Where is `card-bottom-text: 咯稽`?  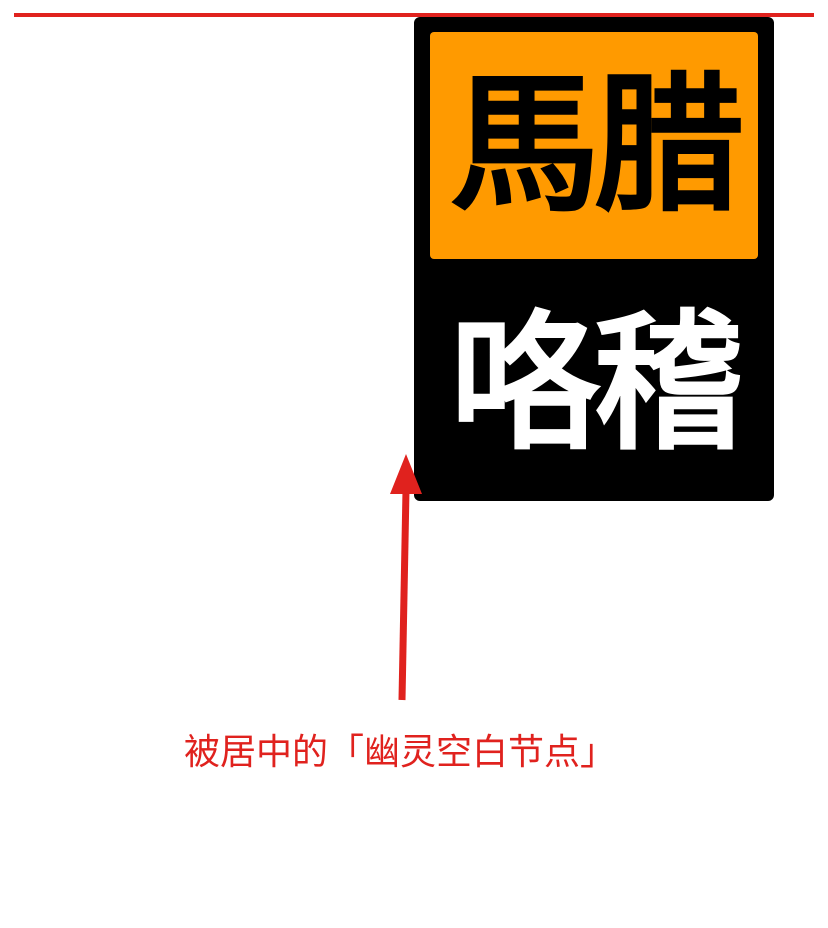 card-bottom-text: 咯稽 is located at coordinates (596, 384).